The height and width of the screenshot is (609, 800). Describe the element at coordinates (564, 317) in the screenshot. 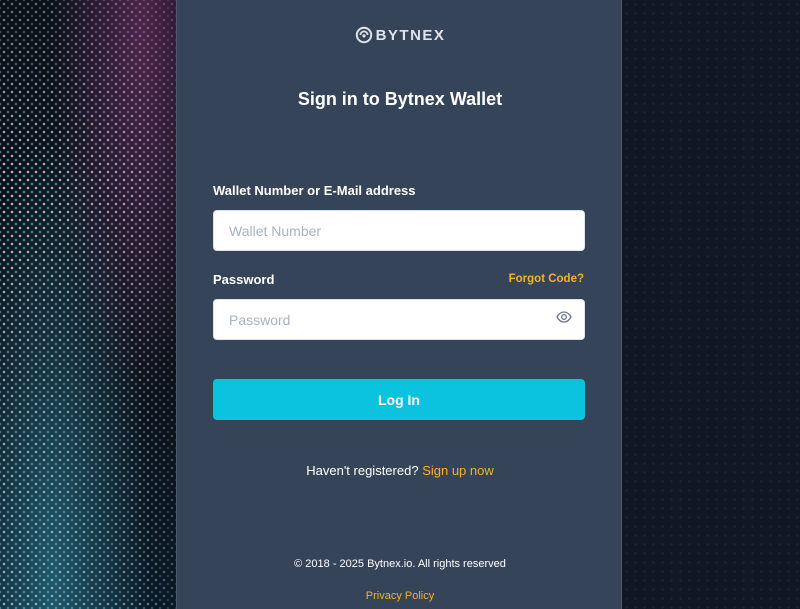

I see `eye-icon` at that location.